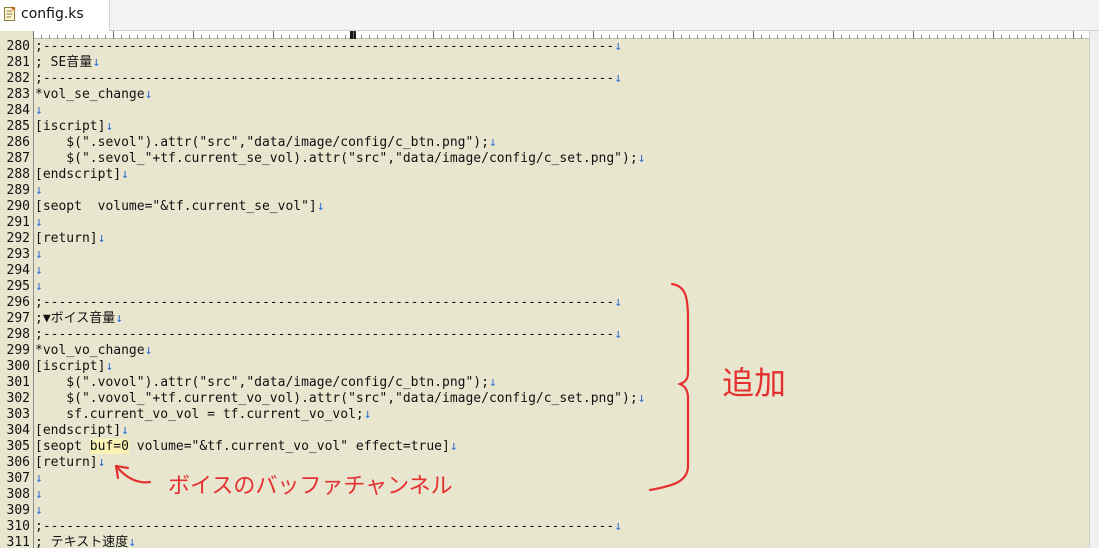 This screenshot has height=548, width=1099. I want to click on line-number: 290, so click(18, 206).